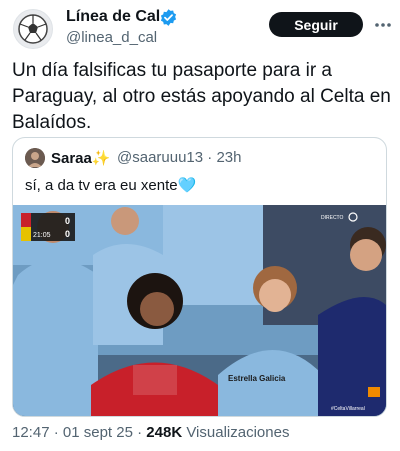  Describe the element at coordinates (111, 37) in the screenshot. I see `author-handle: @linea_d_cal` at that location.